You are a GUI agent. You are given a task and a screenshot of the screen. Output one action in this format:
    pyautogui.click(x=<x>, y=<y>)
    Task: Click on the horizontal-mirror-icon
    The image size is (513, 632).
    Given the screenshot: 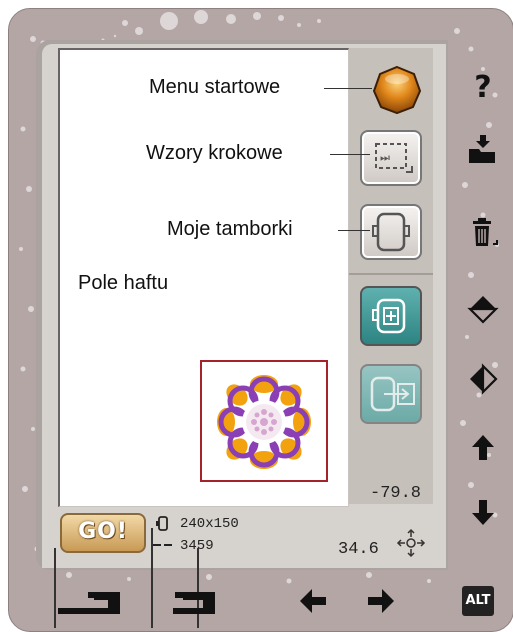 What is the action you would take?
    pyautogui.click(x=484, y=379)
    